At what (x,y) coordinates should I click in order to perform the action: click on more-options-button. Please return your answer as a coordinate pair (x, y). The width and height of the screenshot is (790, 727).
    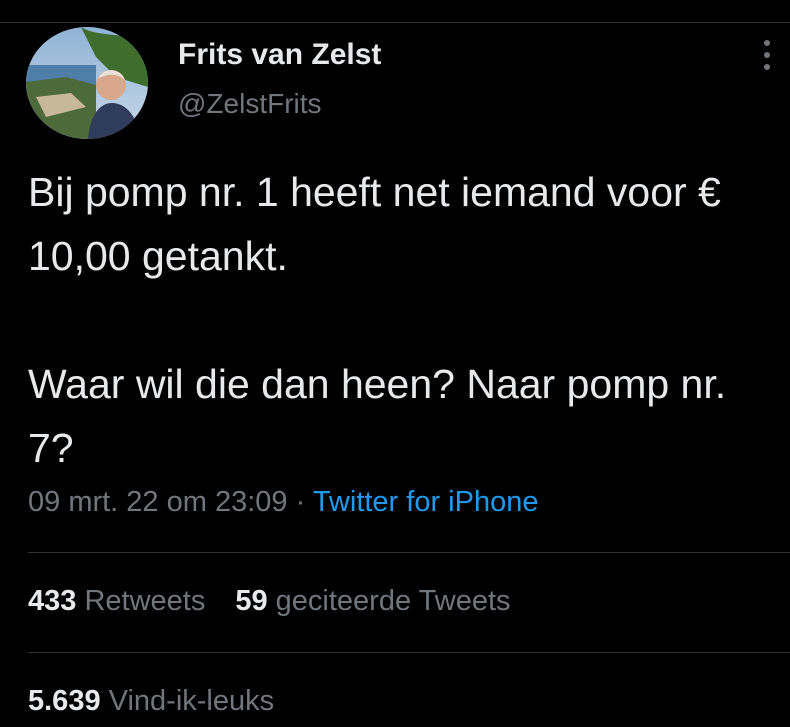
    Looking at the image, I should click on (767, 55).